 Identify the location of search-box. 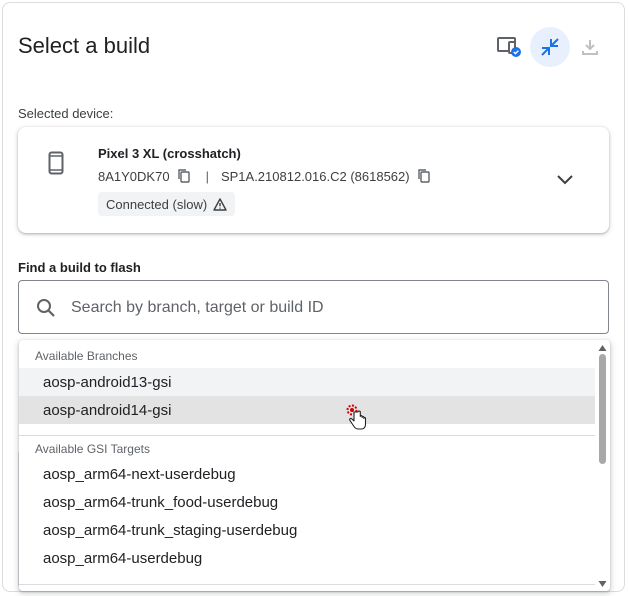
(313, 307).